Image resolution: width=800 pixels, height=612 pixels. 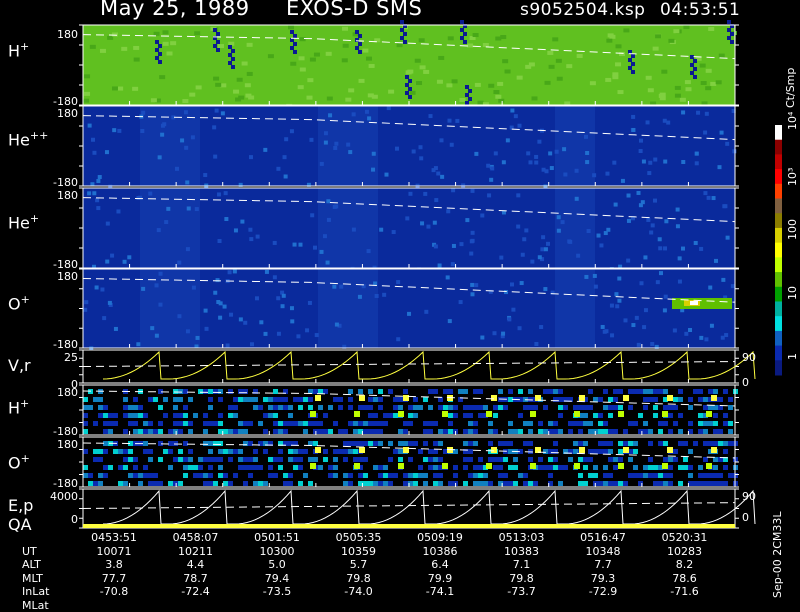 I want to click on table-cell: 10300, so click(x=277, y=551).